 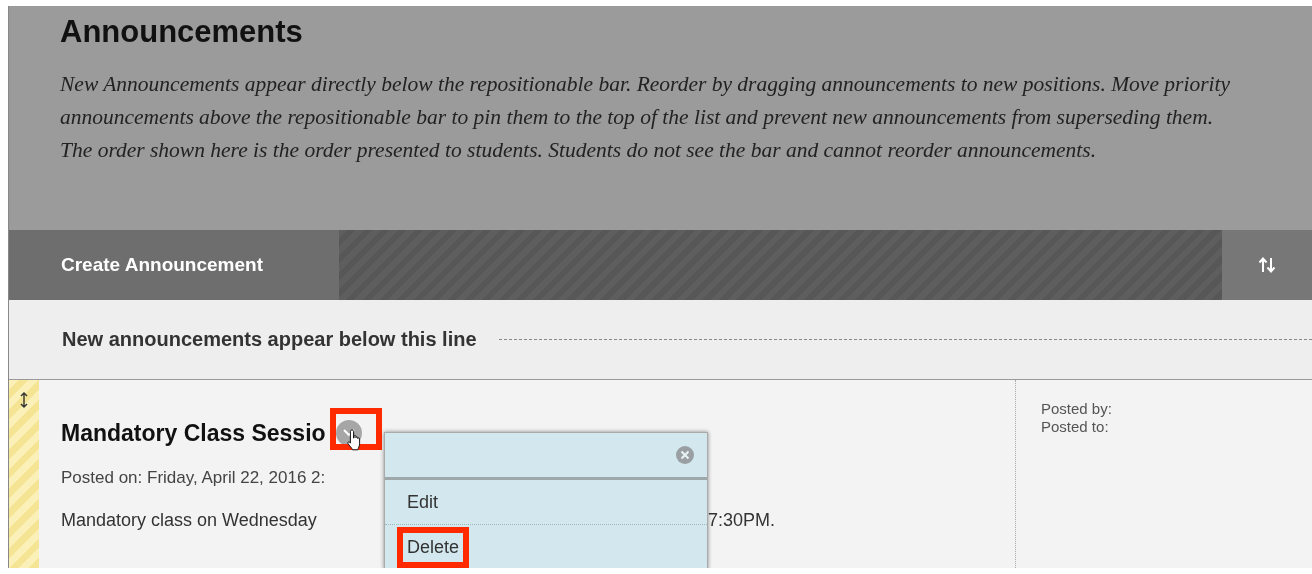 I want to click on page-description: New Announcements appear directly below the repositionable bar. Reorder by dragging announcements to new positions. Move priority announcements above the repositionable bar to pin them to the top of the list and prevent new announcements from superseding them. The order shown here is the order presented to students. Students do not see the bar and cannot reorder announcements., so click(x=645, y=117).